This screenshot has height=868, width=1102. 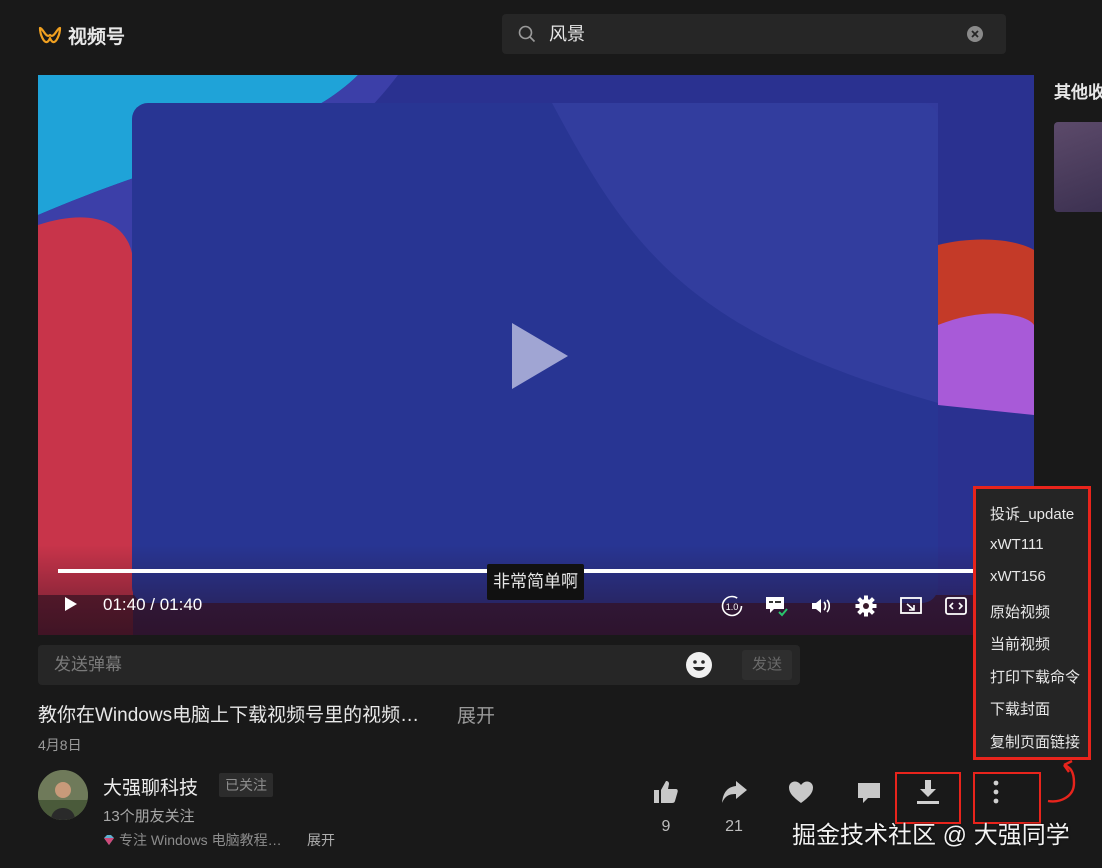 What do you see at coordinates (539, 356) in the screenshot?
I see `play-button-icon` at bounding box center [539, 356].